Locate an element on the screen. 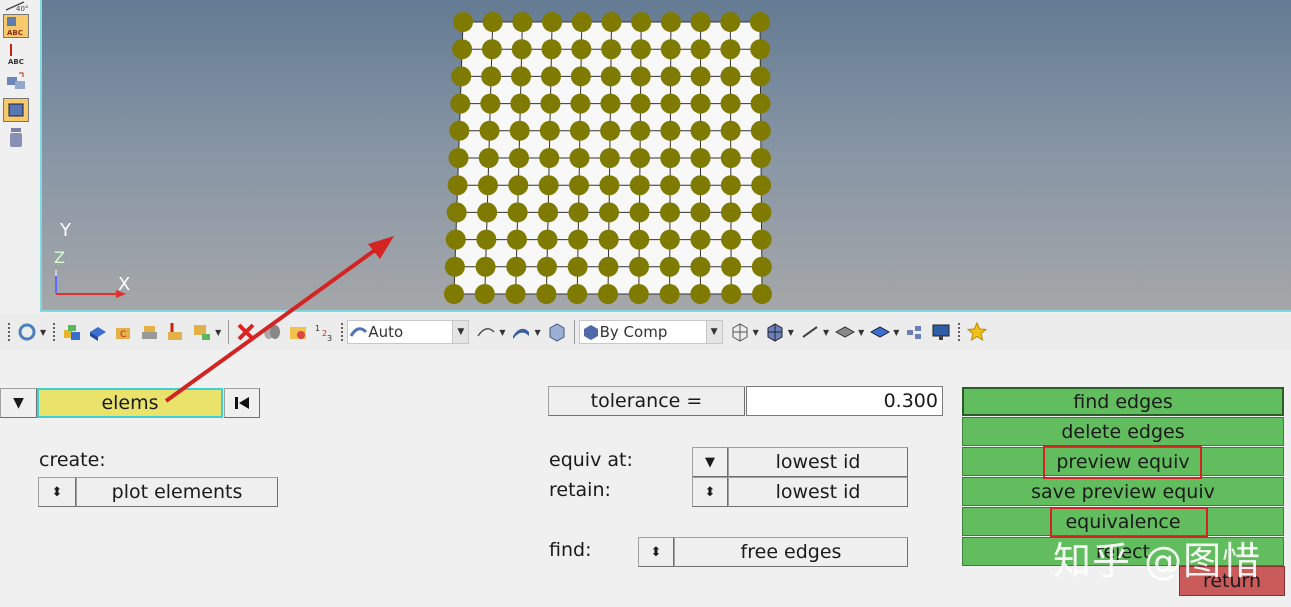 The image size is (1291, 607). save-preview-equiv-button: save preview equiv is located at coordinates (1123, 491).